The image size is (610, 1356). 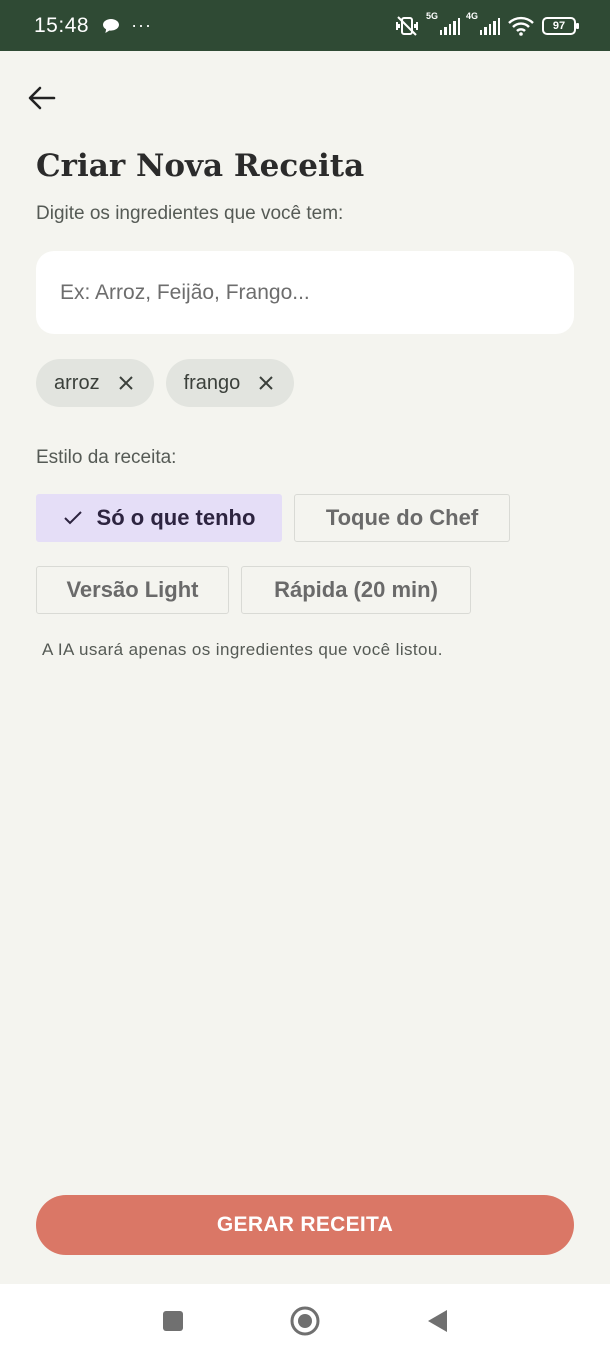 I want to click on style-option-label: Versão Light, so click(x=132, y=589).